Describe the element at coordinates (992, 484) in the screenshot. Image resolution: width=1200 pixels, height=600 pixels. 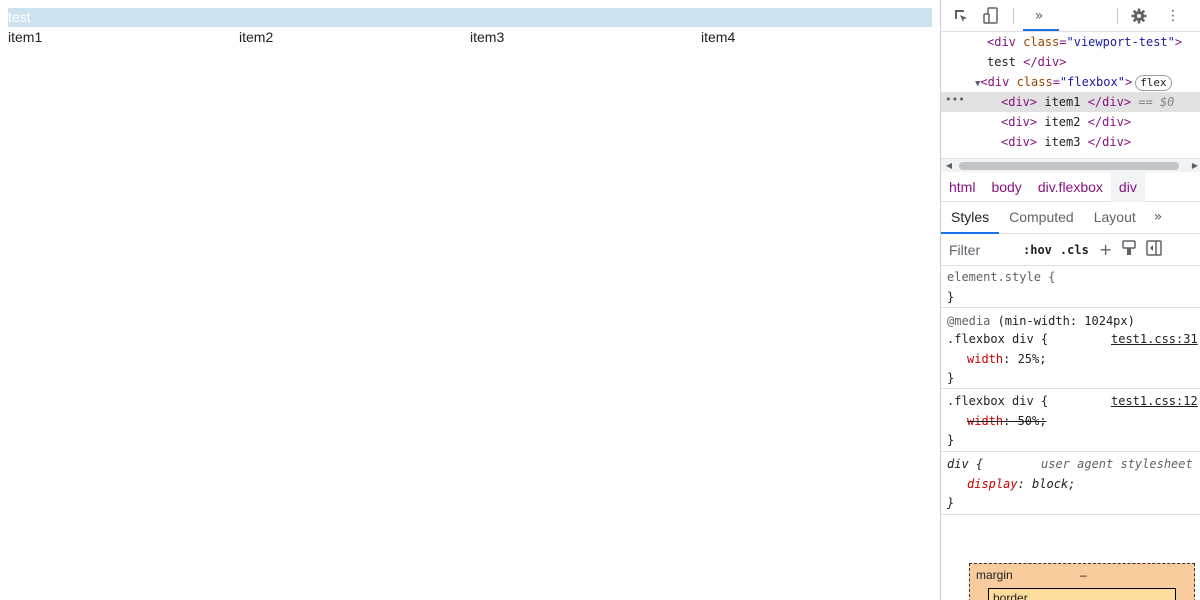
I see `css-property-name: display` at that location.